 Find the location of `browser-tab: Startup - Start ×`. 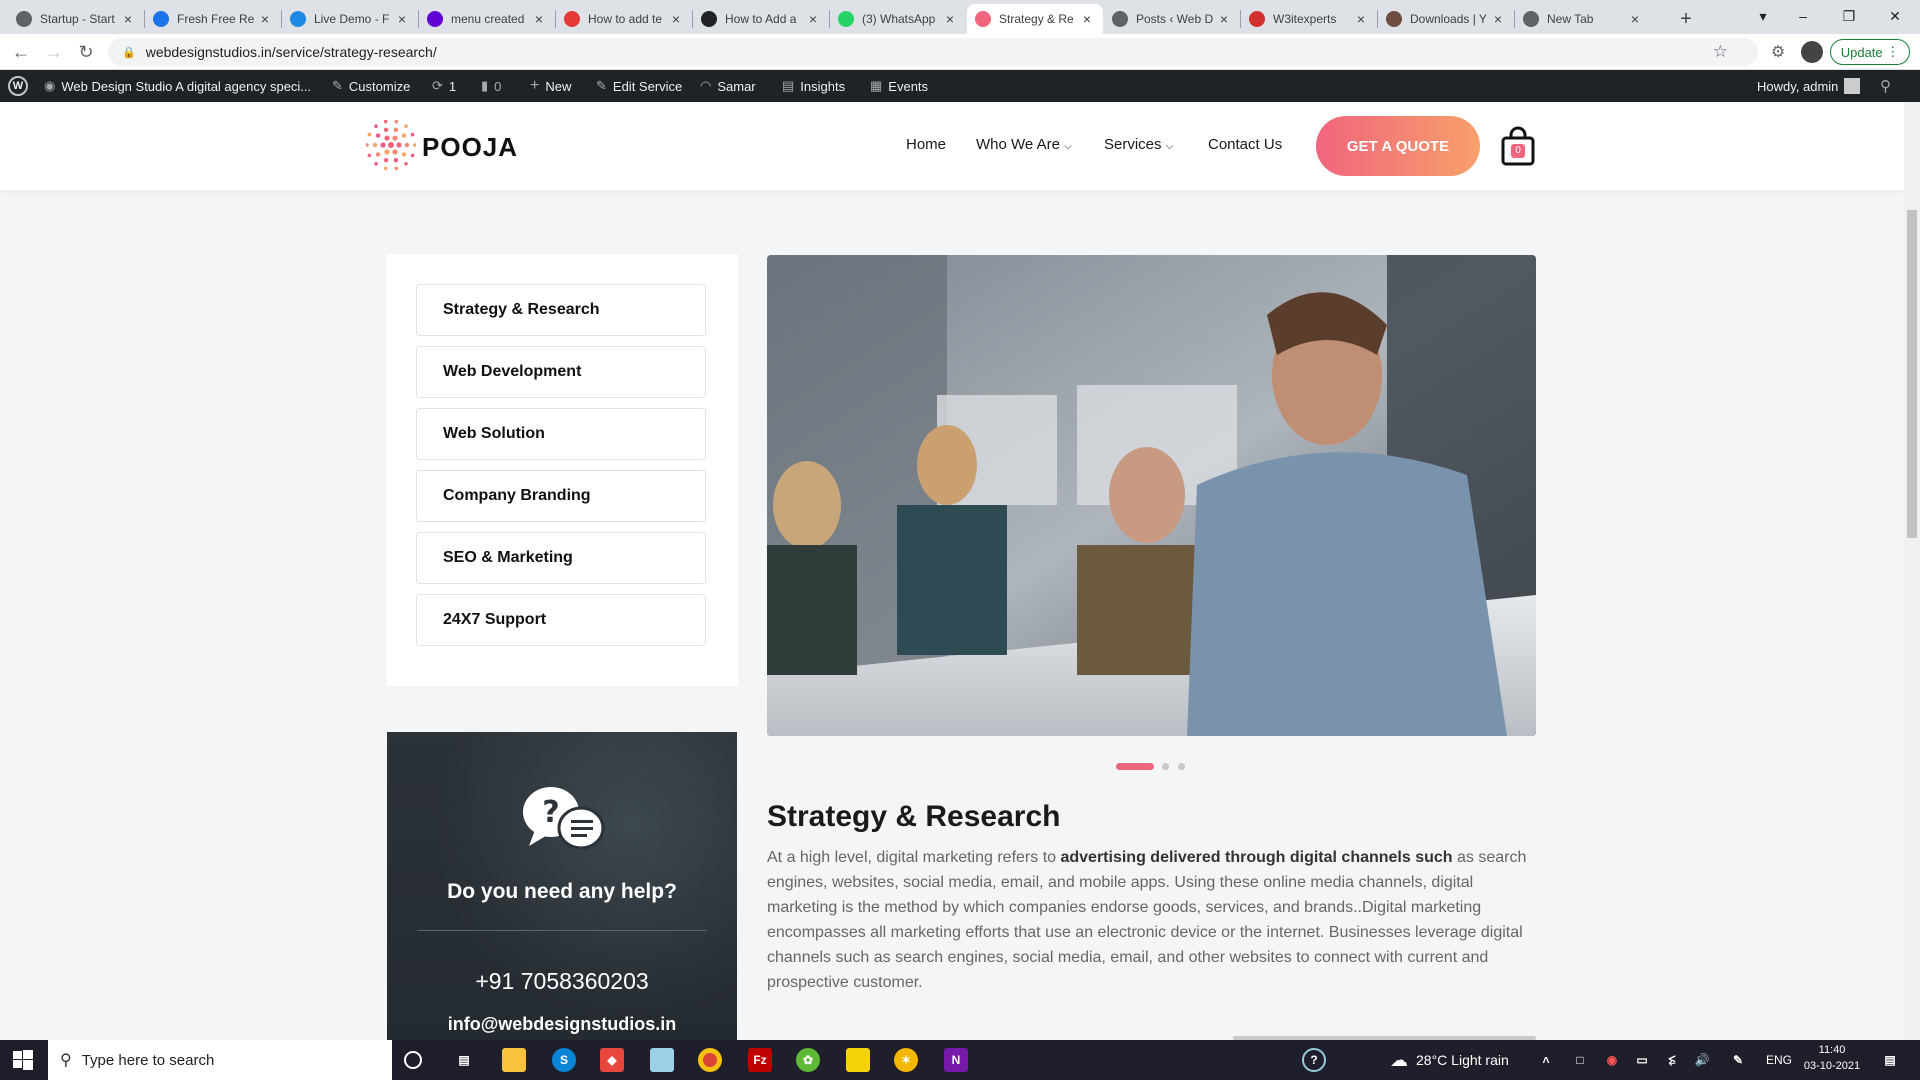

browser-tab: Startup - Start × is located at coordinates (76, 19).